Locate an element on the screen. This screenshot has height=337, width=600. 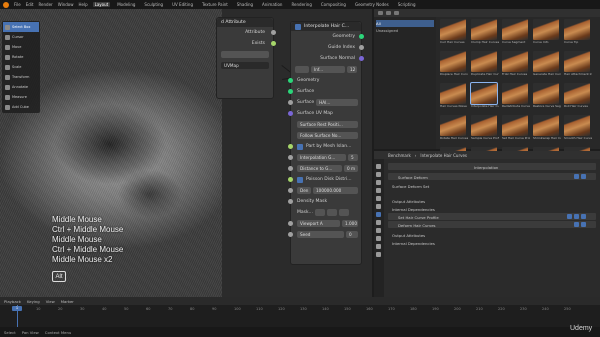
tool-scale: Scale is located at coordinates (21, 67).